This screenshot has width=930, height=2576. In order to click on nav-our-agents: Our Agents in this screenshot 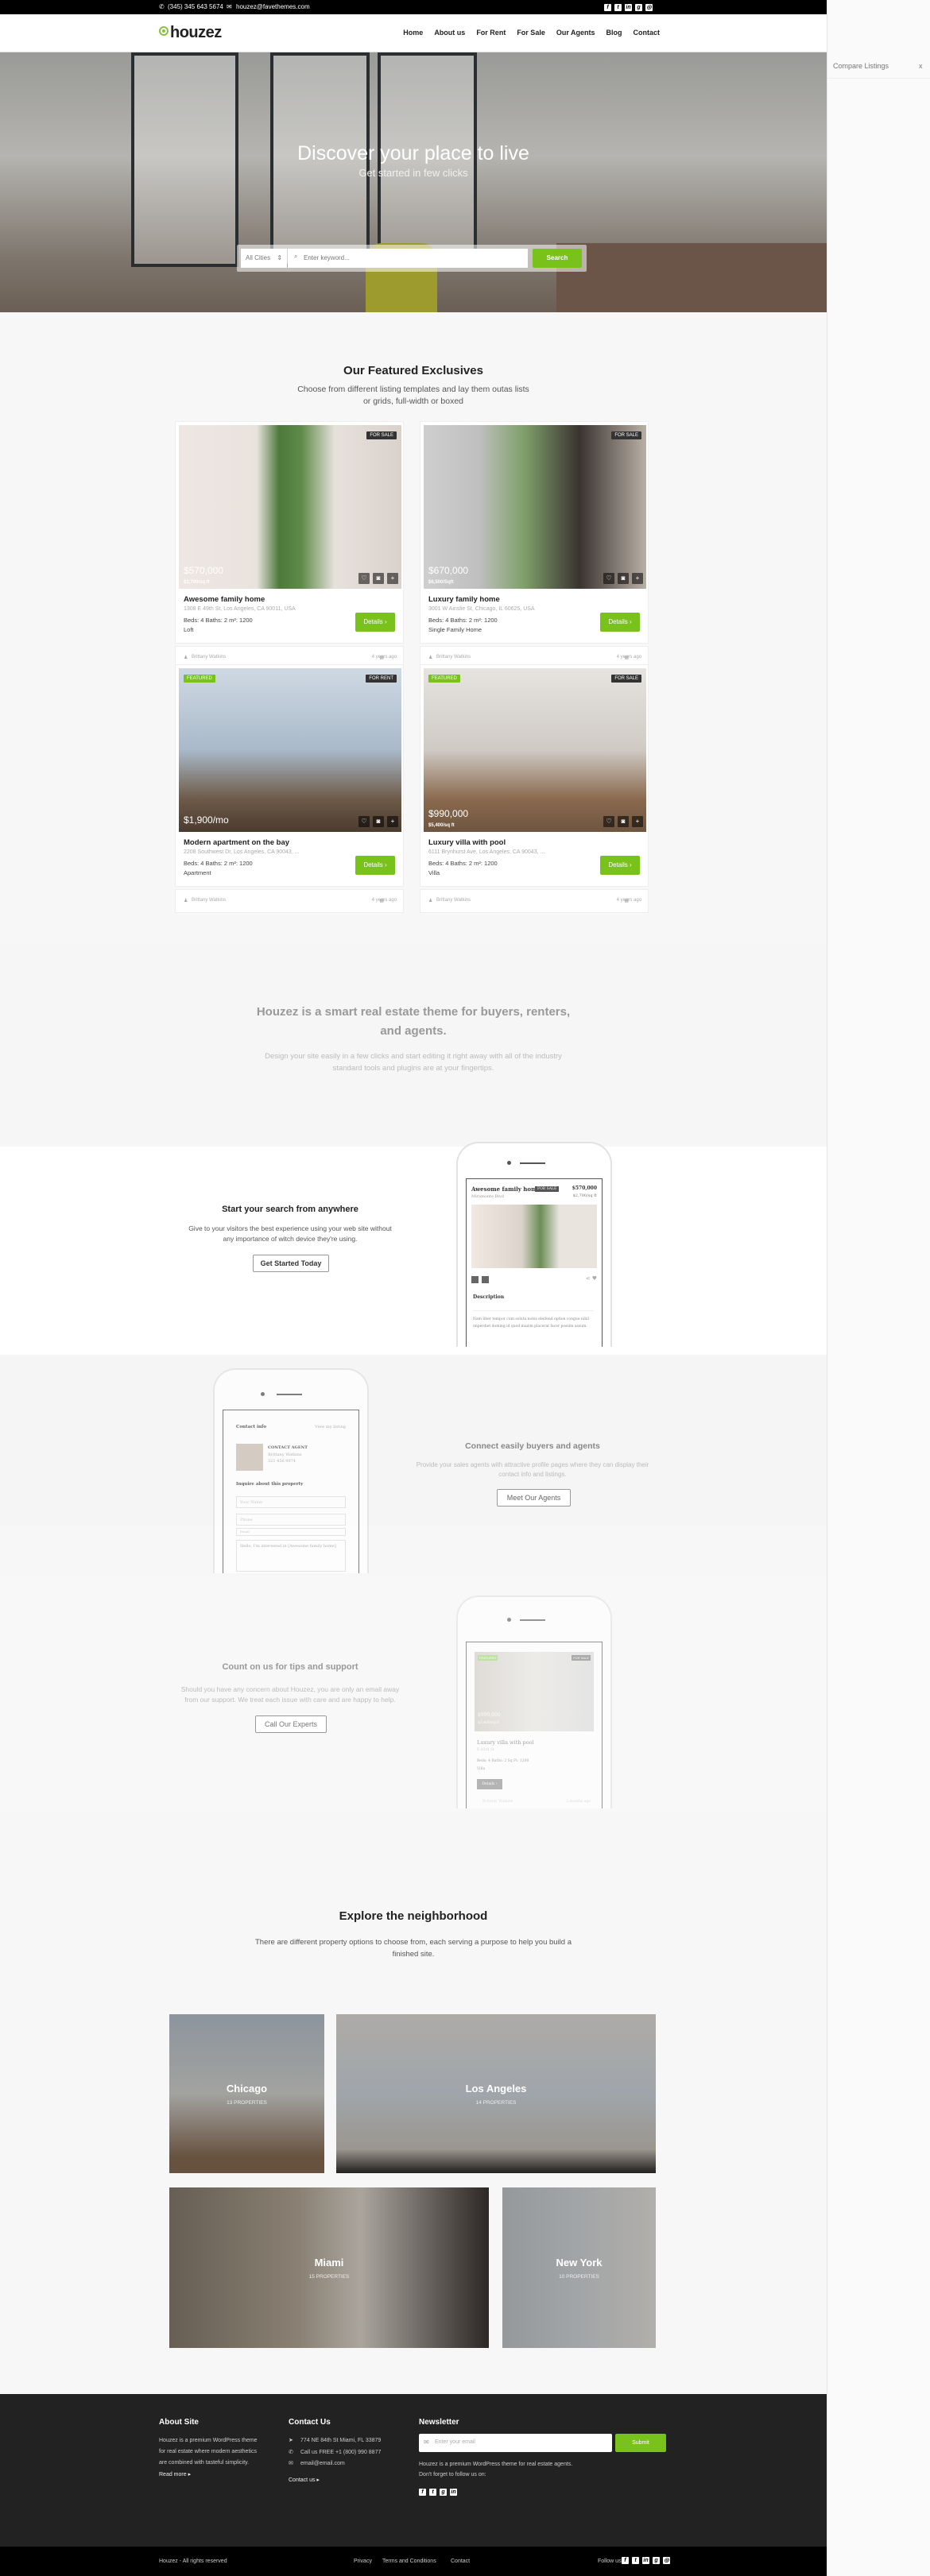, I will do `click(575, 33)`.